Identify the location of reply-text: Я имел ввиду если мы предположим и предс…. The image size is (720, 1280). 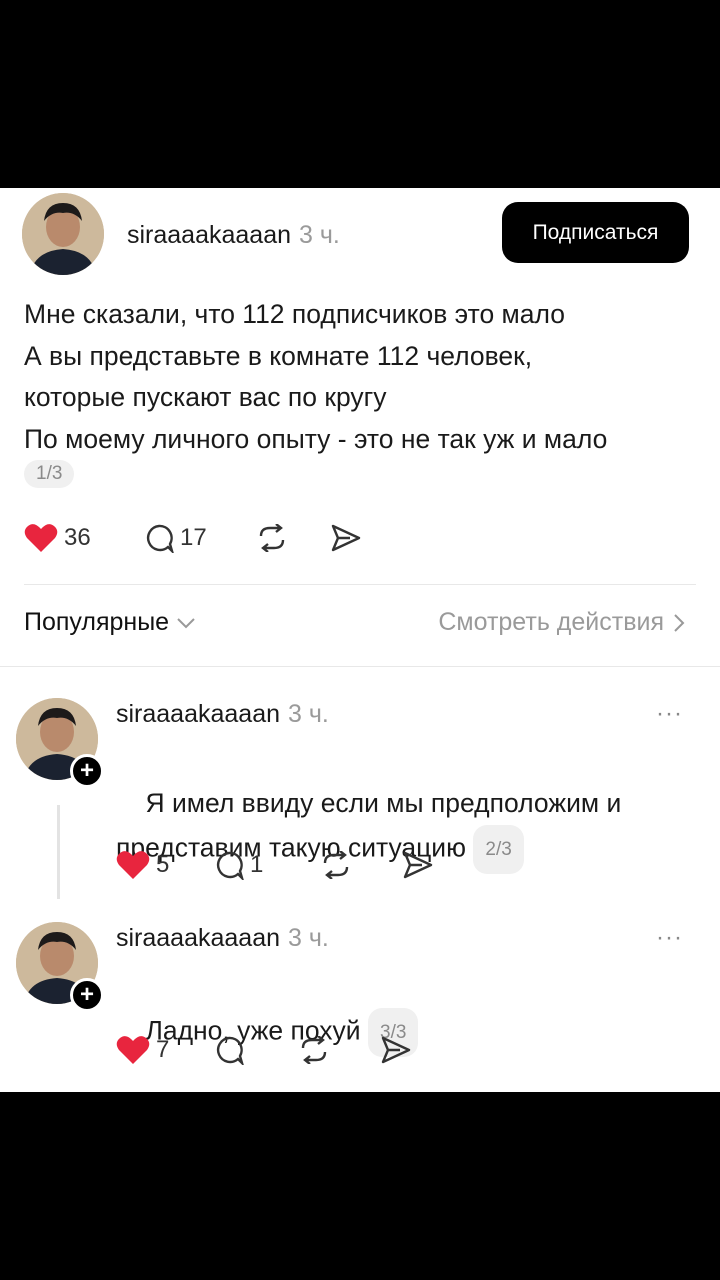
(368, 828).